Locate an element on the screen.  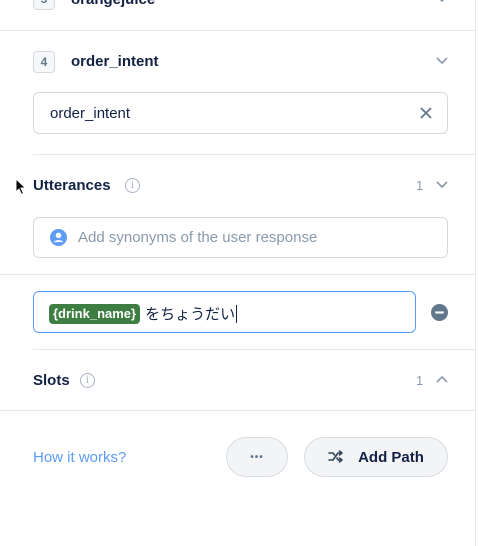
add-synonym-input: Add synonyms of the user response is located at coordinates (240, 237).